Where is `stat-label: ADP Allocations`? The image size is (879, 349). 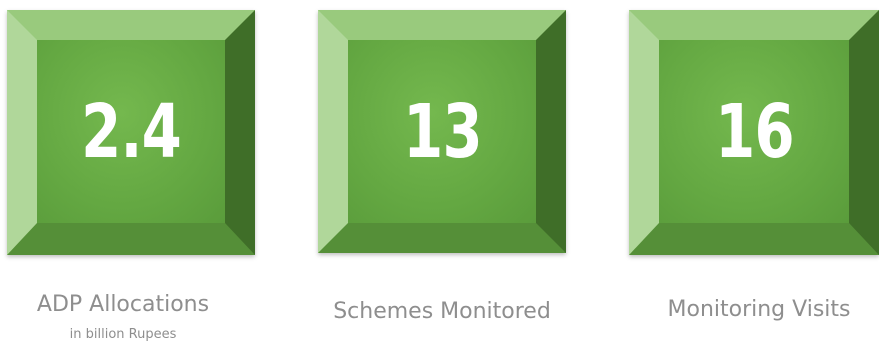 stat-label: ADP Allocations is located at coordinates (123, 304).